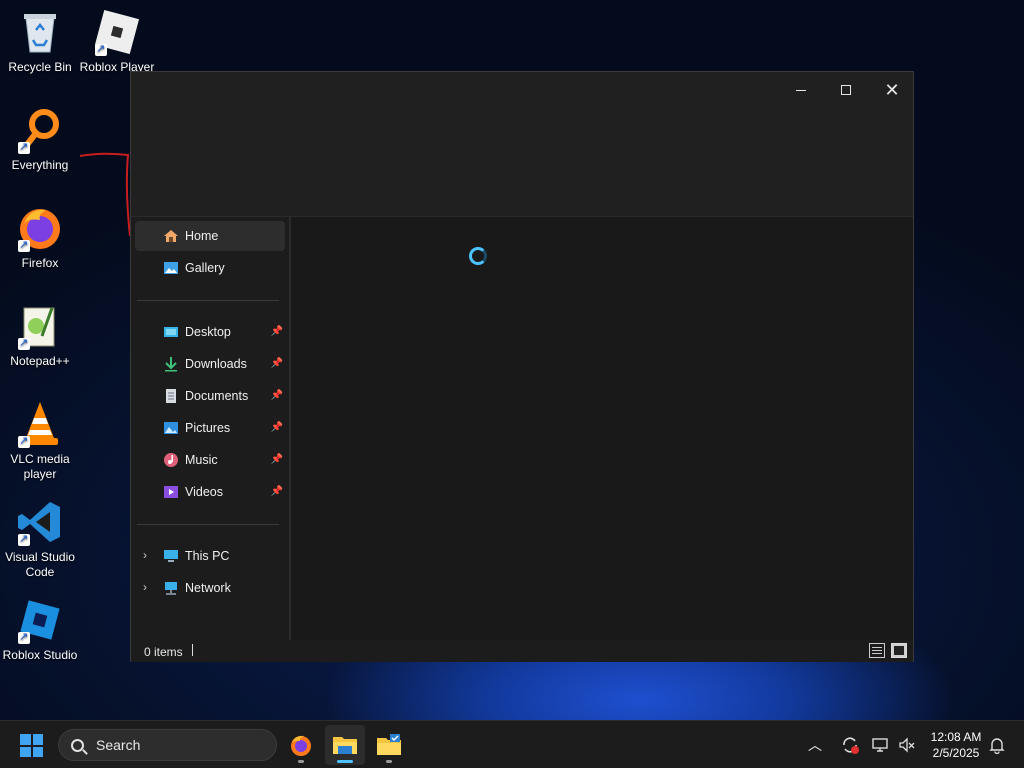 This screenshot has width=1024, height=768. Describe the element at coordinates (899, 650) in the screenshot. I see `large-icons-view-button` at that location.